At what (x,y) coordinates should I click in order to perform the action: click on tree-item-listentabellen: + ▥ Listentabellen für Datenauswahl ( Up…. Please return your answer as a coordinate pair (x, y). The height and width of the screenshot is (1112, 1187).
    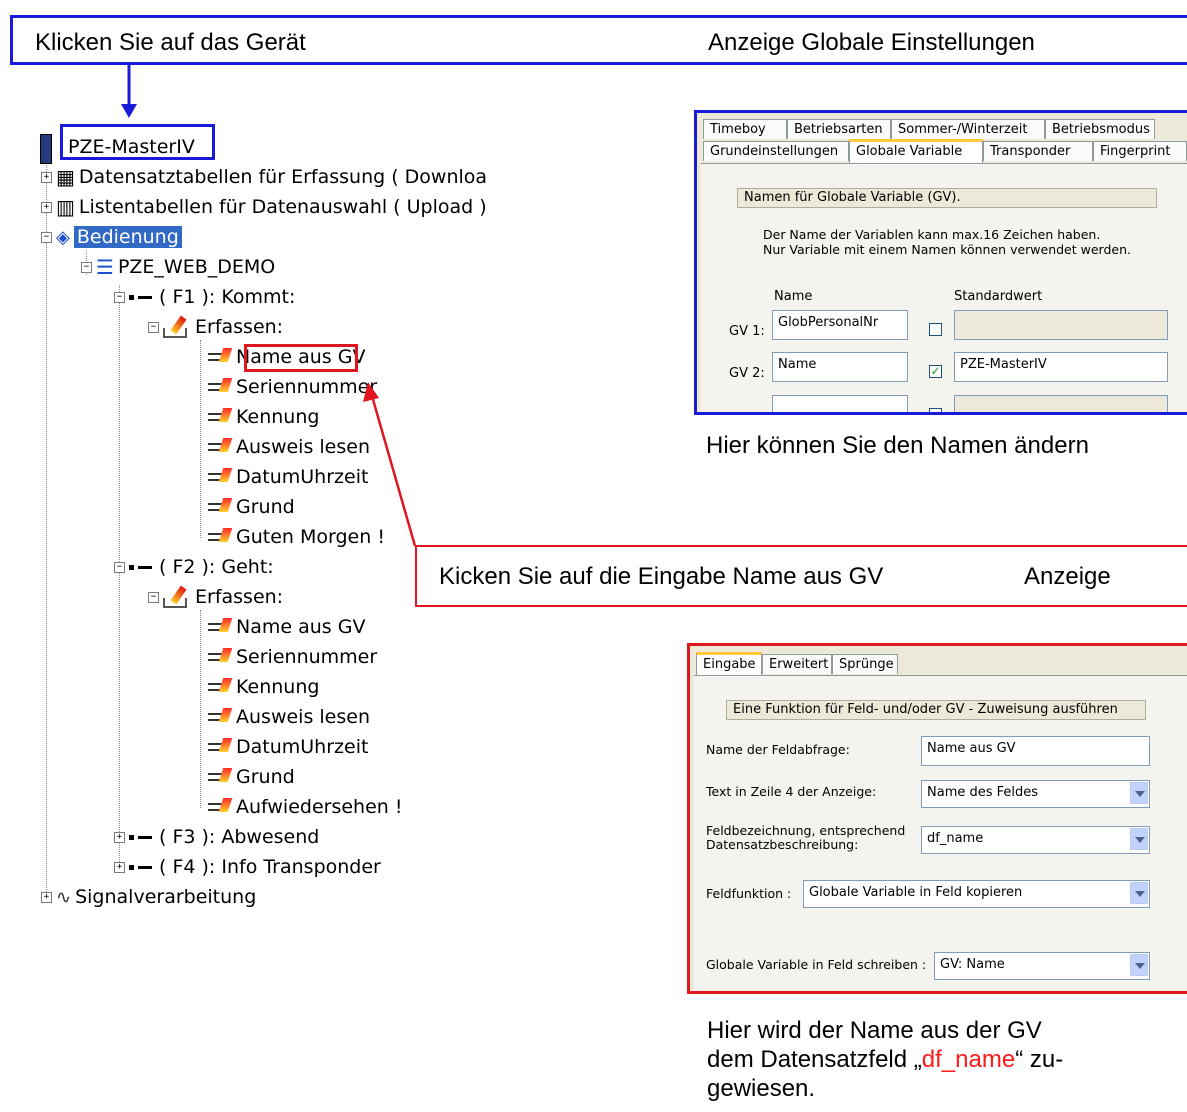
    Looking at the image, I should click on (264, 207).